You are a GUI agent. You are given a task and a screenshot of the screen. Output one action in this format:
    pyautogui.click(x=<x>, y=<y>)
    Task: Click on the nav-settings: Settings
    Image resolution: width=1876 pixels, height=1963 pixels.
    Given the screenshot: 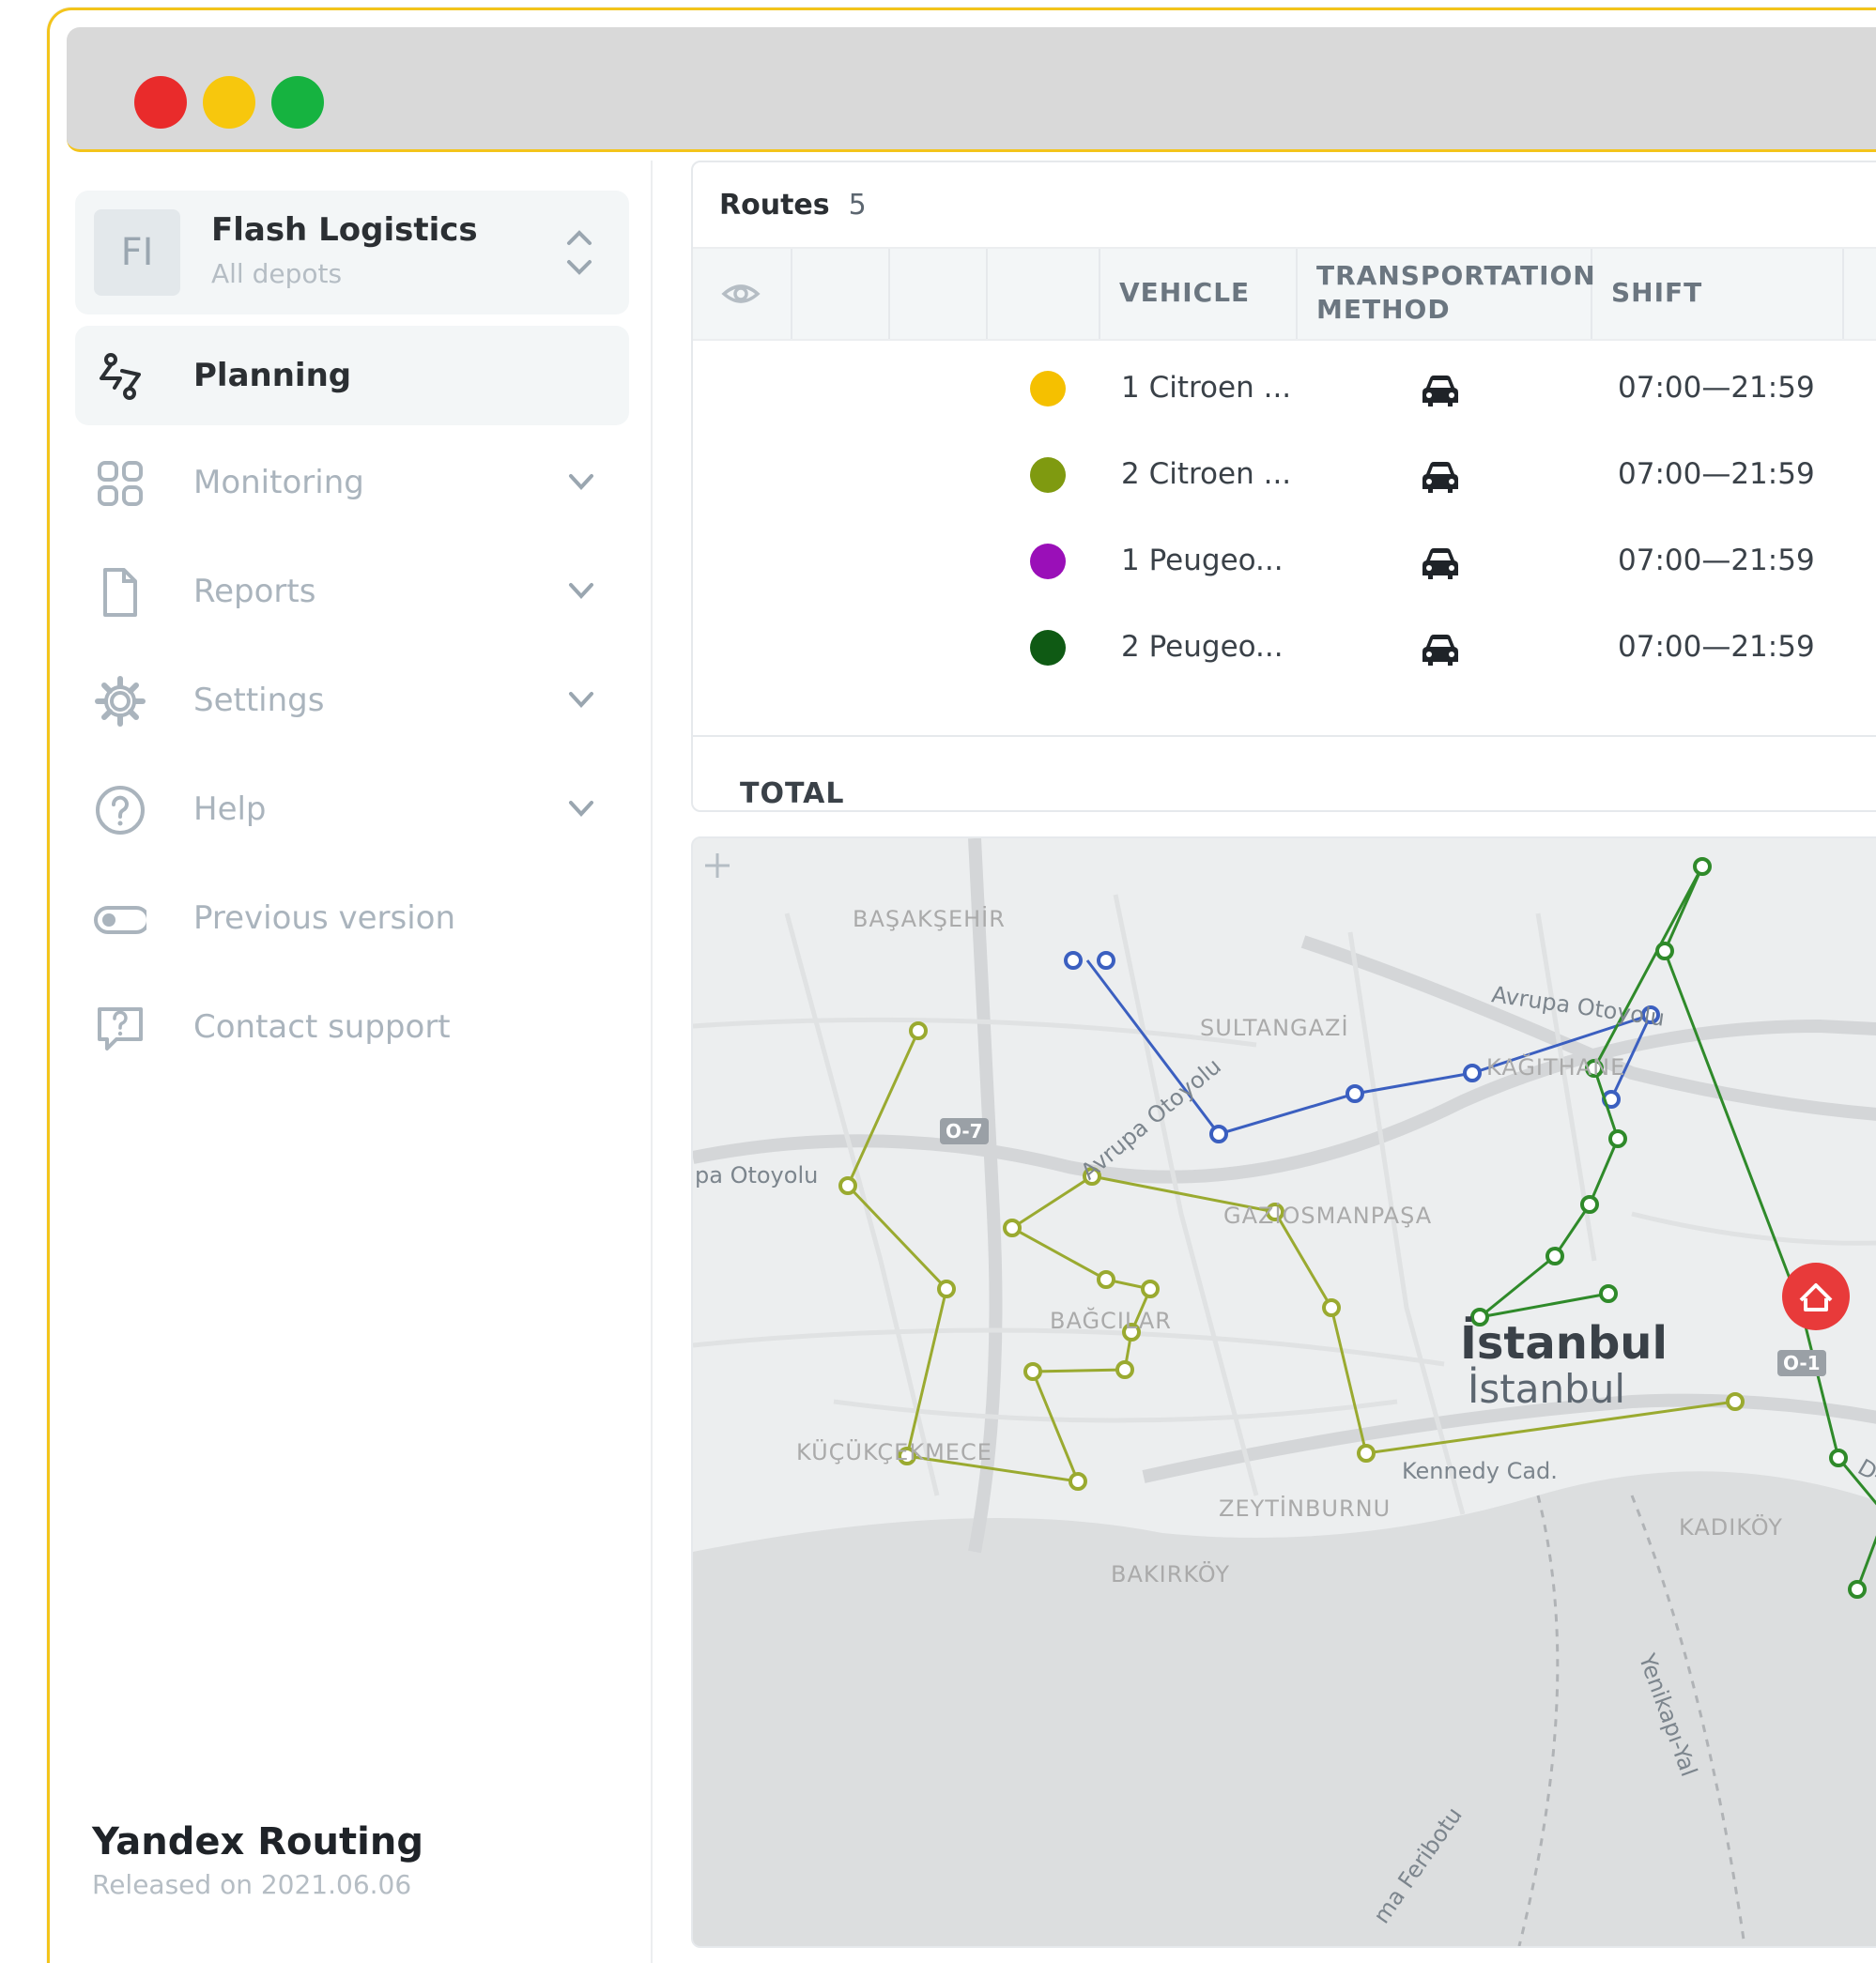 What is the action you would take?
    pyautogui.click(x=352, y=701)
    